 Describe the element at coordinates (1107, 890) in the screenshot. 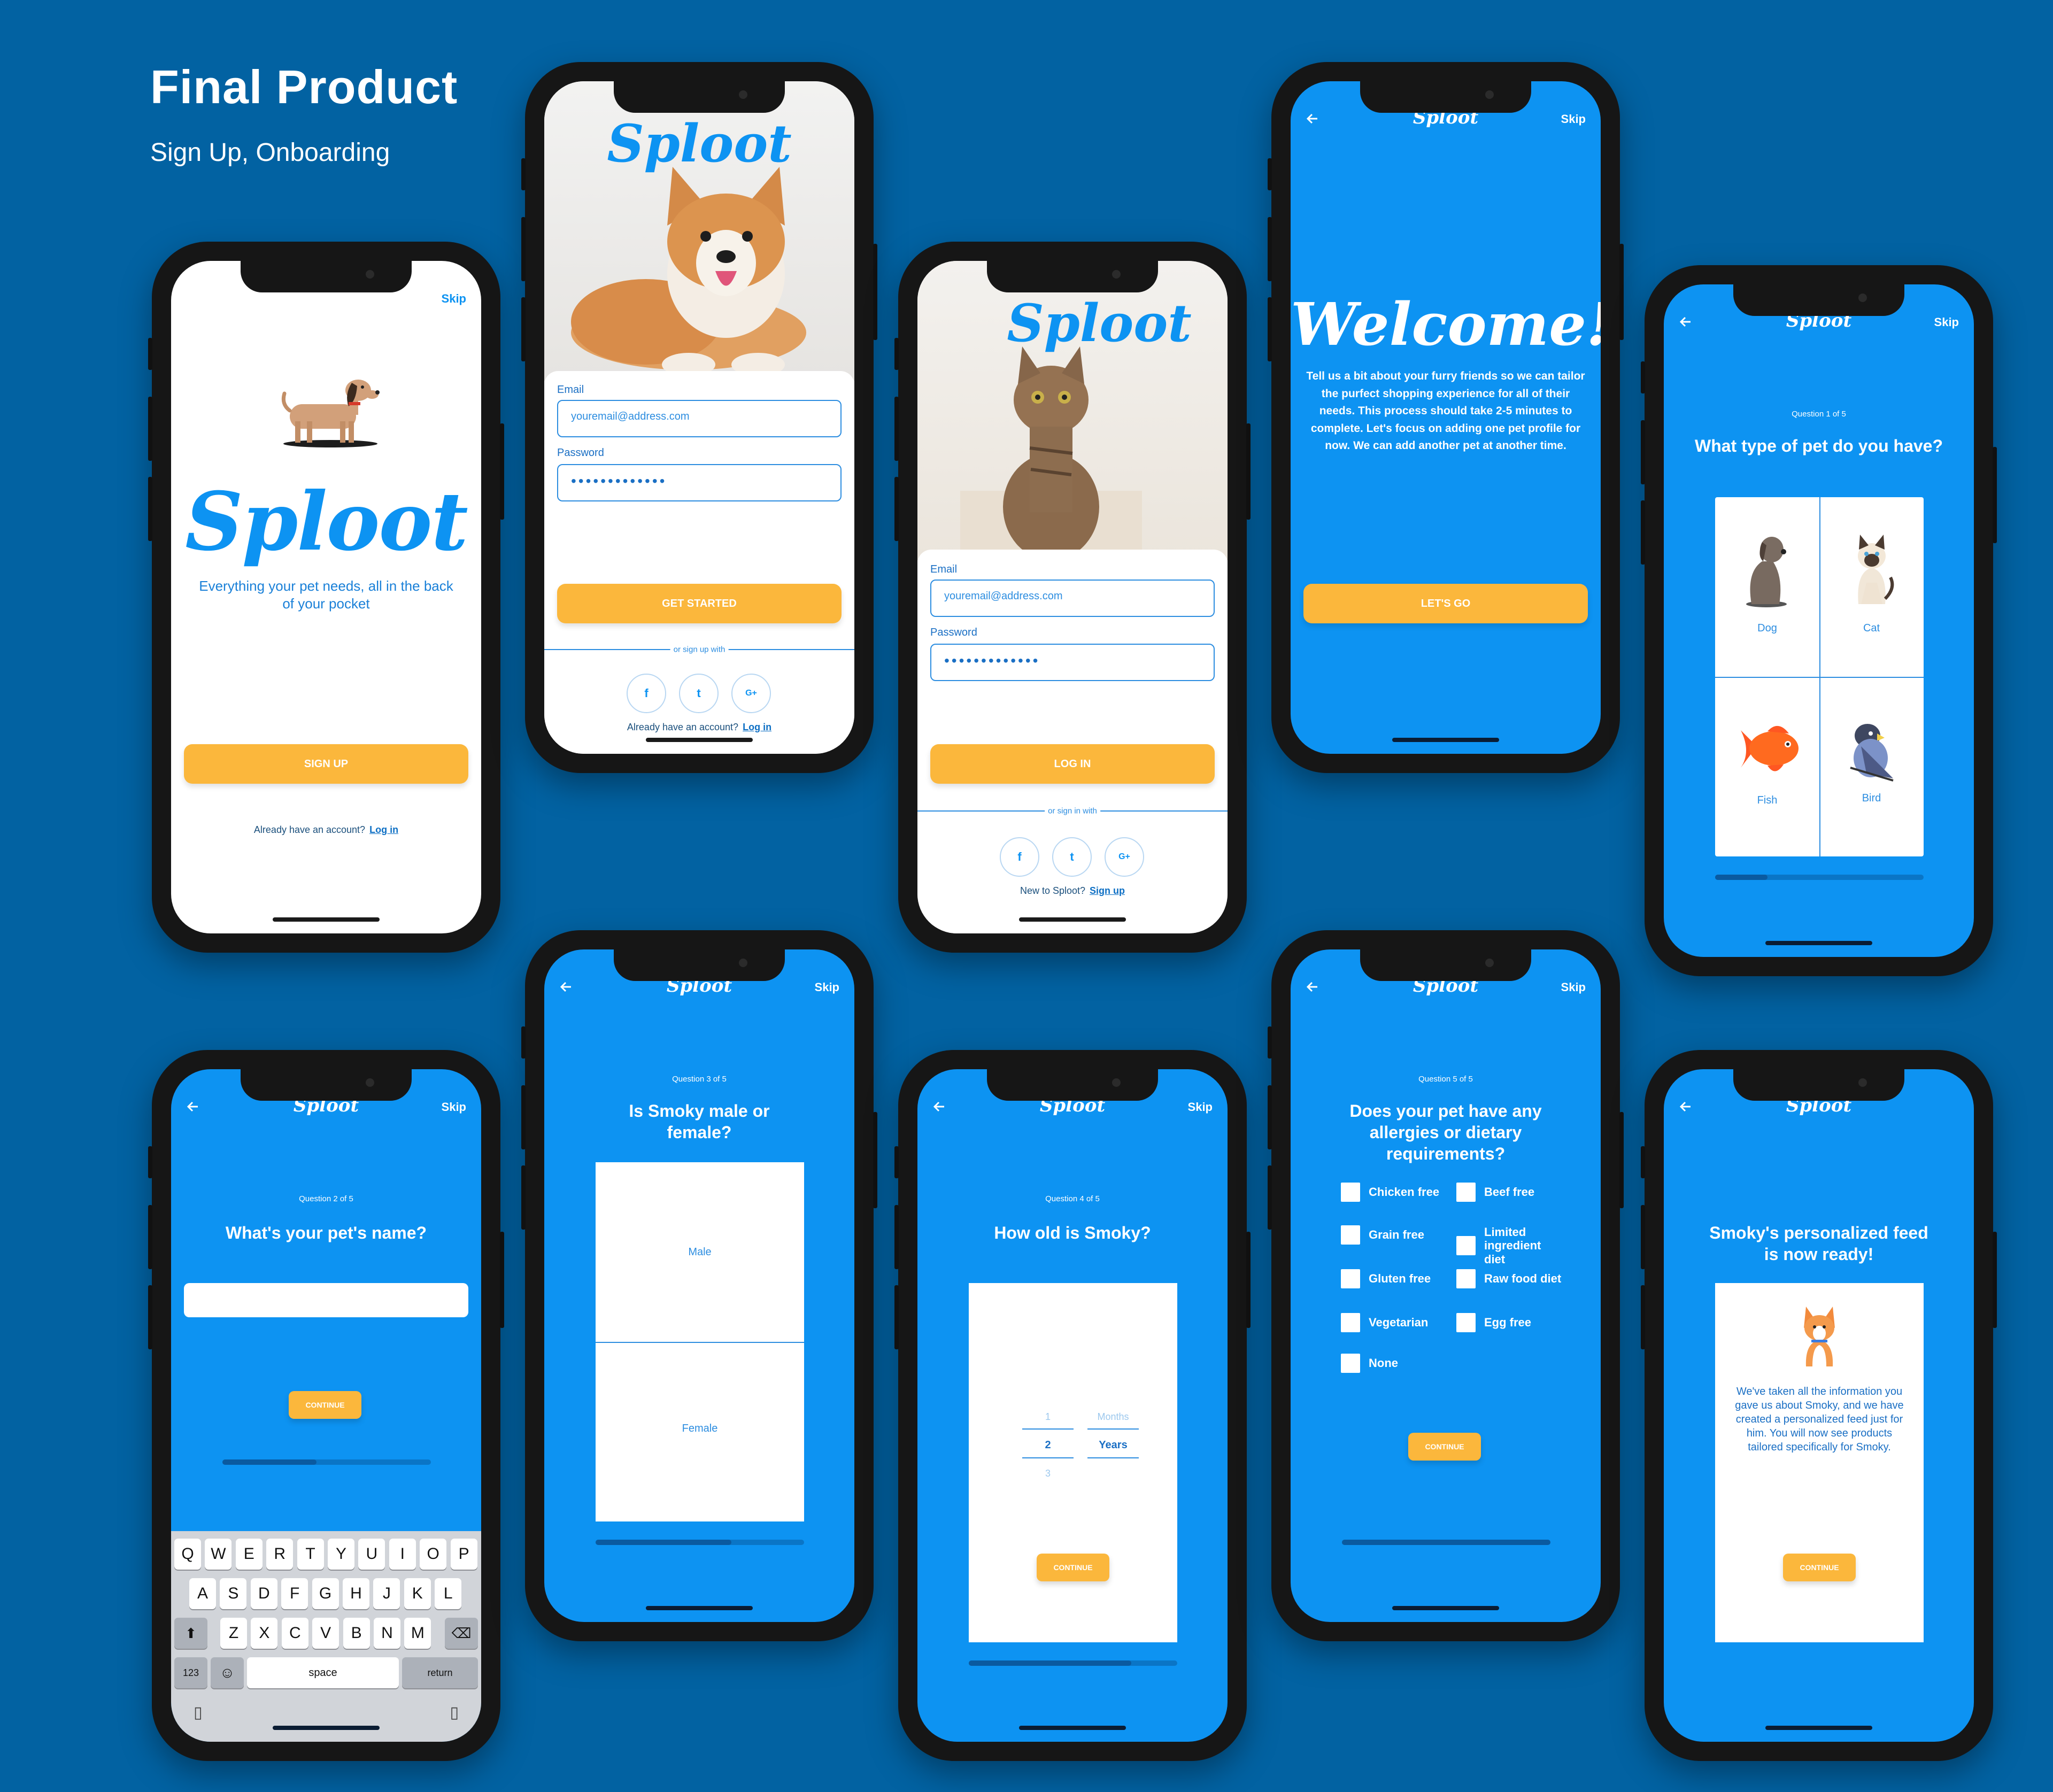

I see `sign-up-link: Sign up` at that location.